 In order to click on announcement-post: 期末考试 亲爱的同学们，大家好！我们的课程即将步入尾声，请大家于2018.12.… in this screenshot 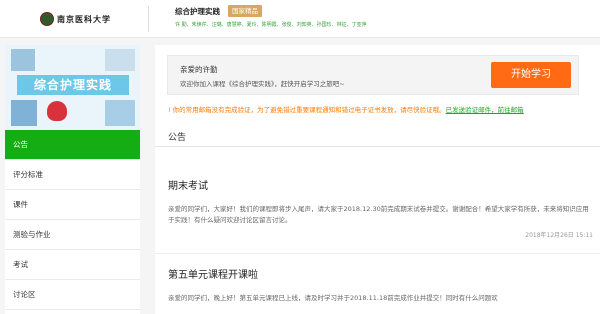, I will do `click(380, 208)`.